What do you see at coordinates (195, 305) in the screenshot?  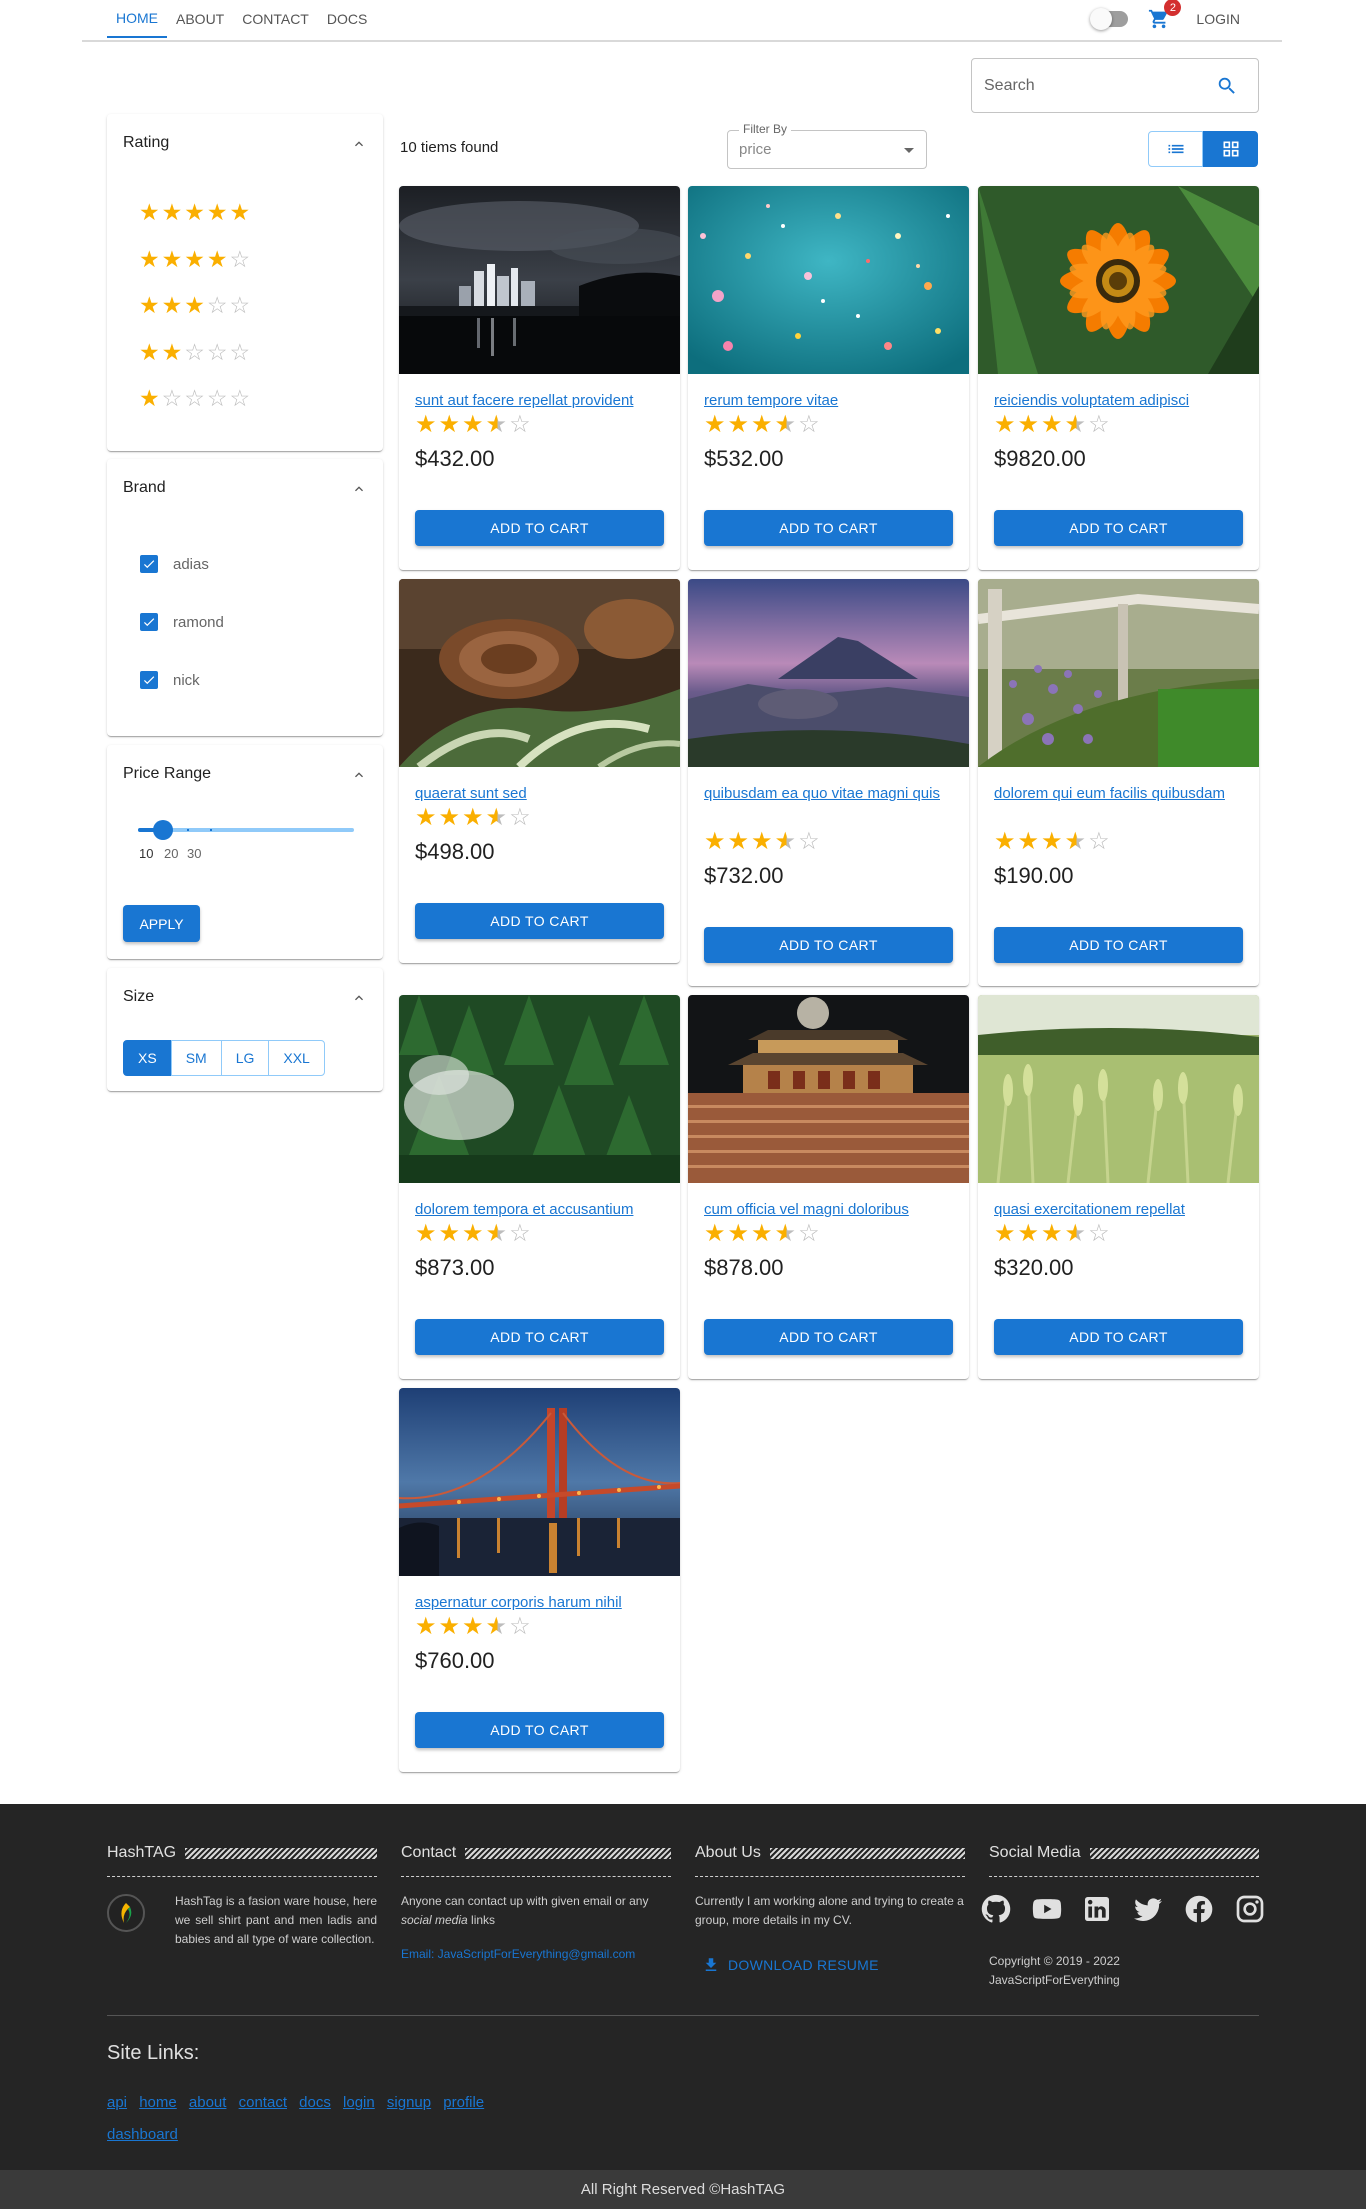 I see `rating-option-3: ★★★ ☆☆` at bounding box center [195, 305].